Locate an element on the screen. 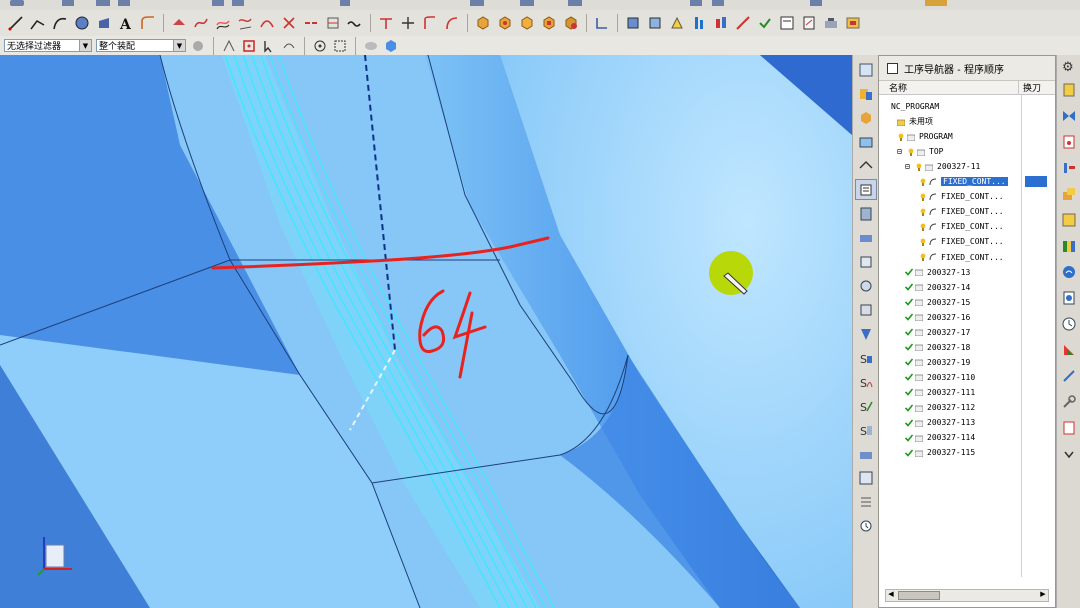  tree-node: 200327-114 is located at coordinates (967, 437).